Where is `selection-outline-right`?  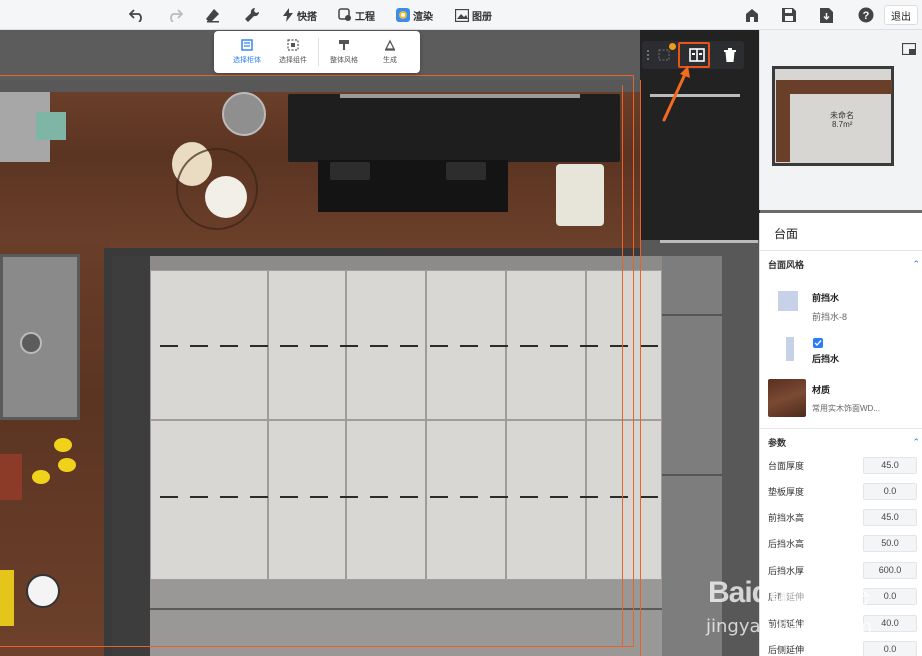 selection-outline-right is located at coordinates (640, 368).